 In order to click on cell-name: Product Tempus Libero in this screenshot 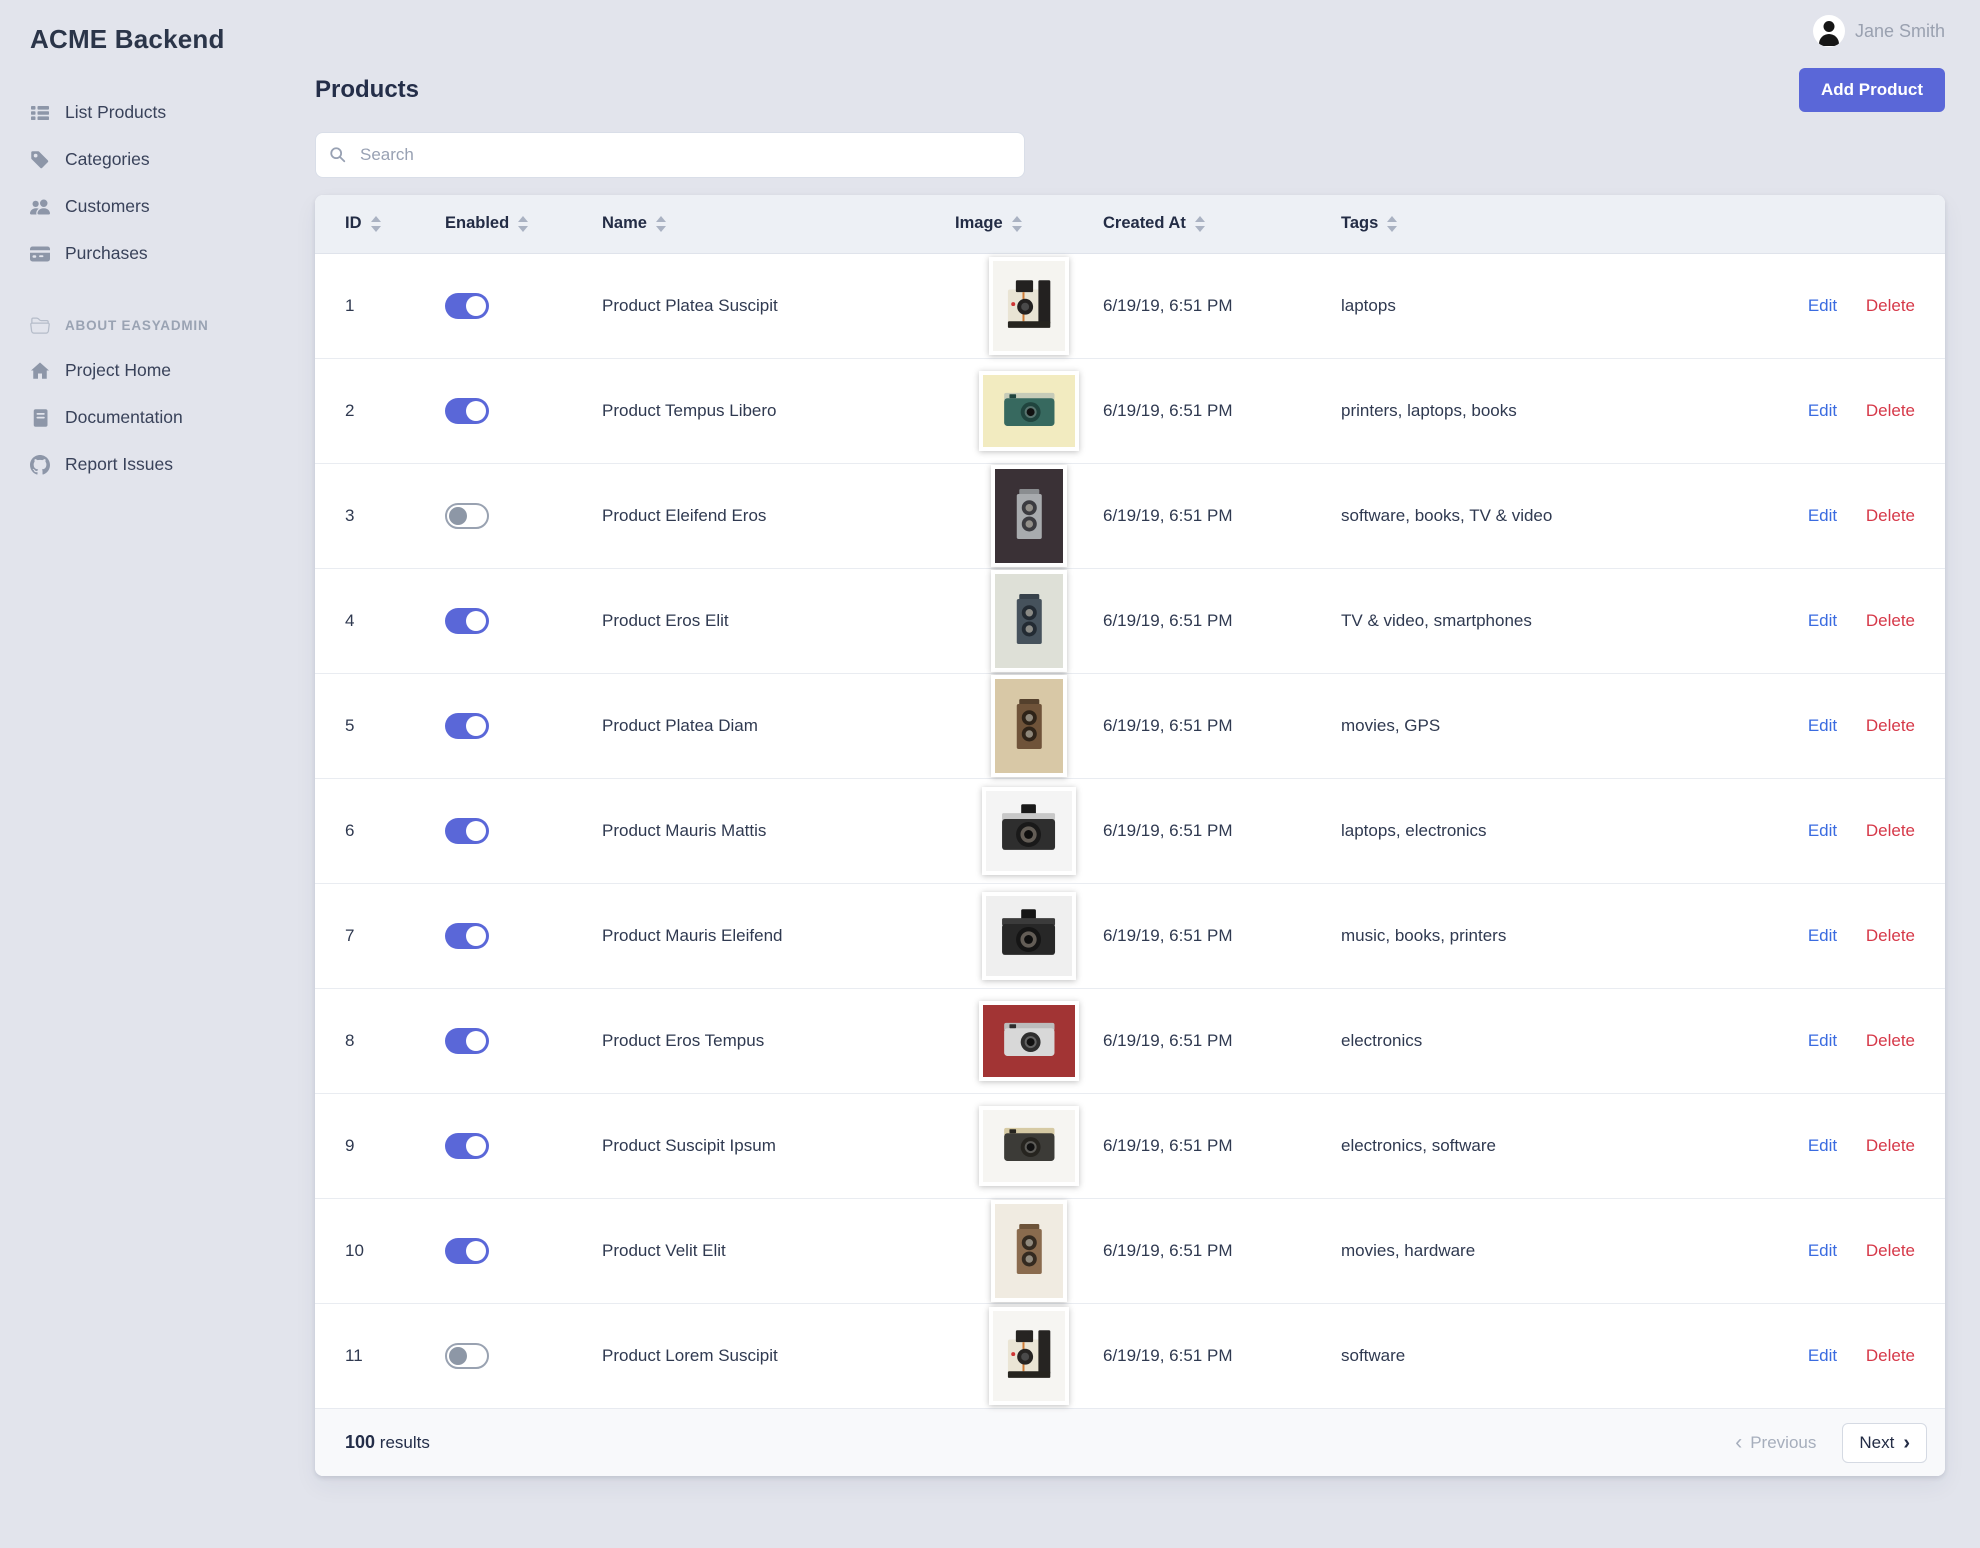, I will do `click(778, 410)`.